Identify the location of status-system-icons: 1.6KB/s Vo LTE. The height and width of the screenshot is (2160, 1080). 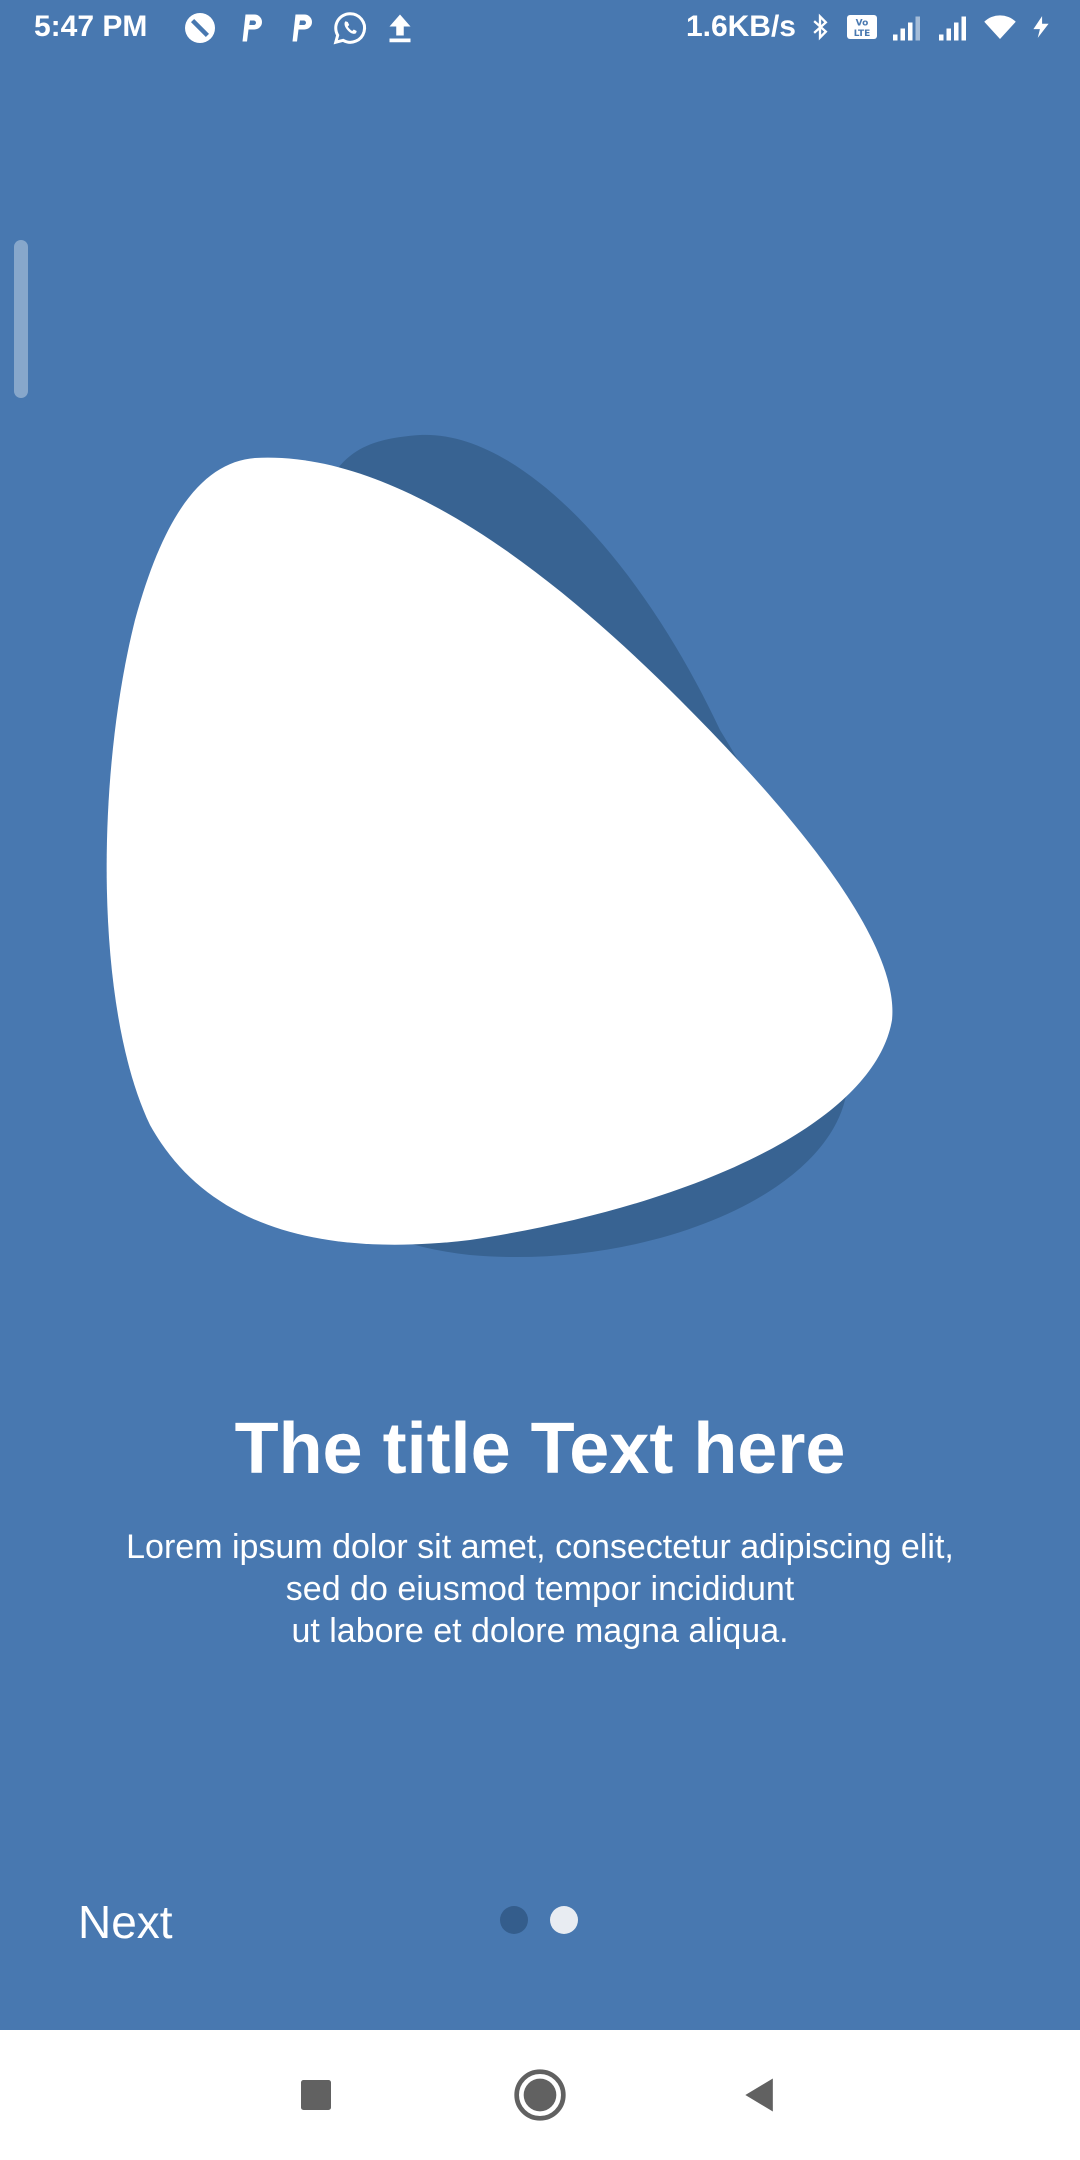
(870, 27).